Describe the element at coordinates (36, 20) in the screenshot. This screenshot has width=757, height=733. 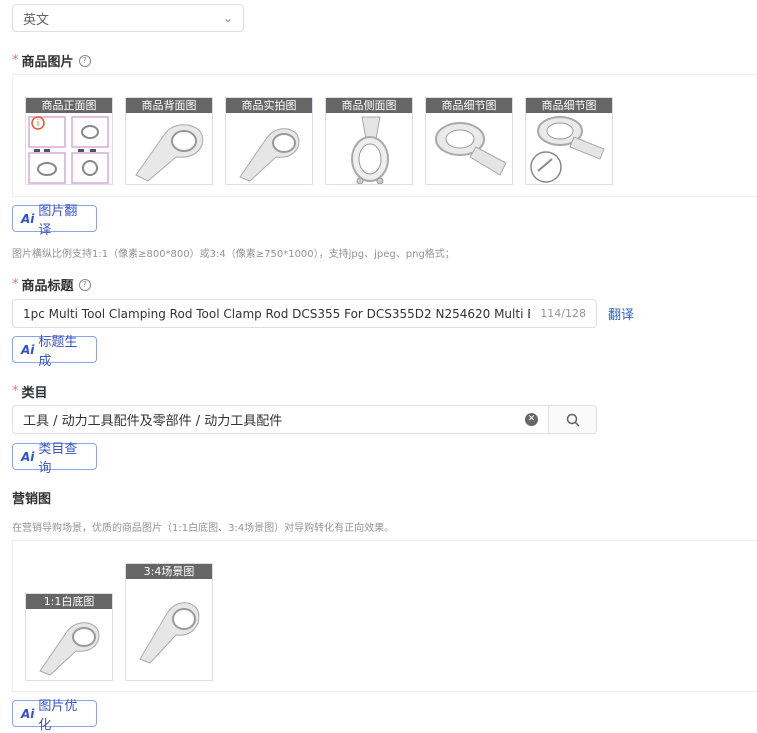
I see `language-select-value: 英文` at that location.